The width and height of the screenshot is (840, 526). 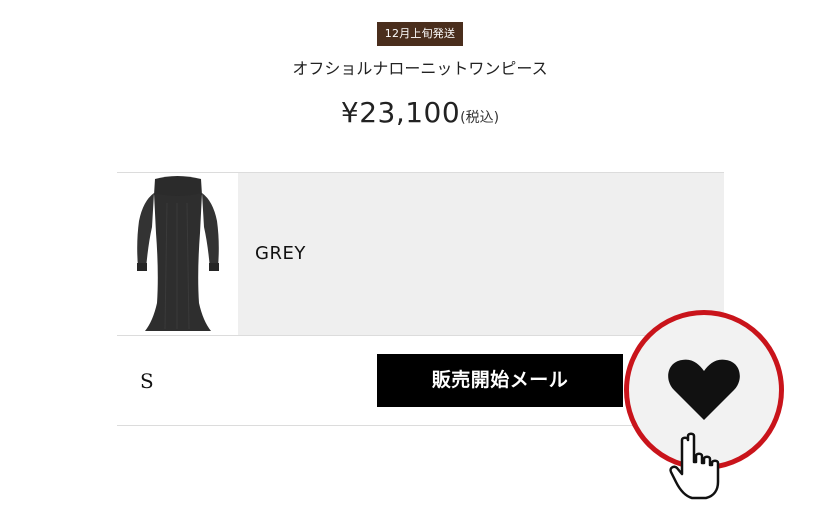 I want to click on color-label: GREY, so click(x=280, y=253).